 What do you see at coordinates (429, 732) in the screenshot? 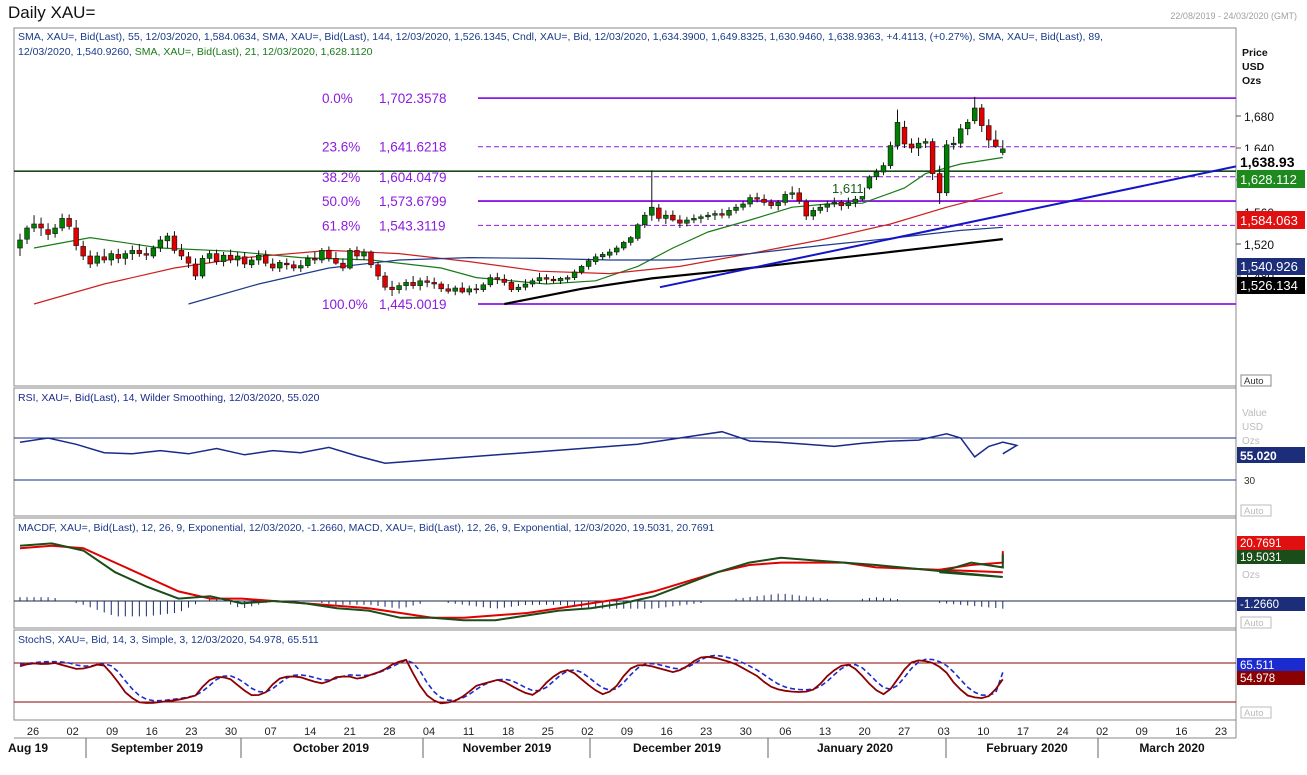
I see `x-day-tick-label: 04` at bounding box center [429, 732].